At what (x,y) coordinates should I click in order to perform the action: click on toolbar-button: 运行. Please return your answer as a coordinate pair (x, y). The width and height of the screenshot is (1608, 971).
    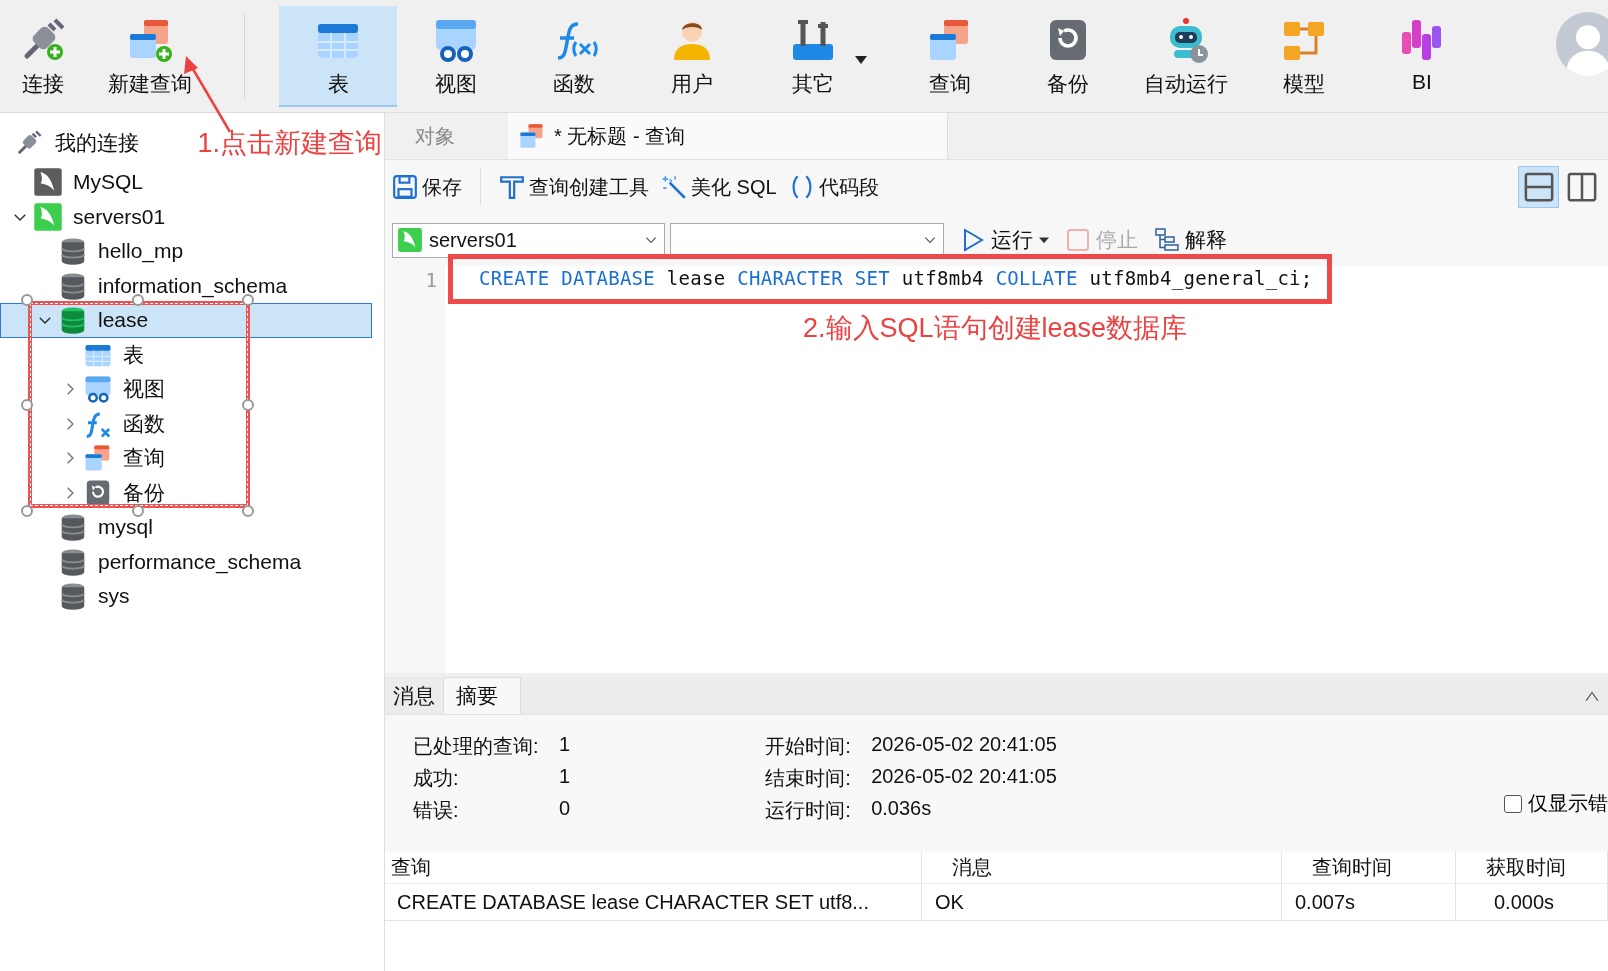
    Looking at the image, I should click on (1005, 240).